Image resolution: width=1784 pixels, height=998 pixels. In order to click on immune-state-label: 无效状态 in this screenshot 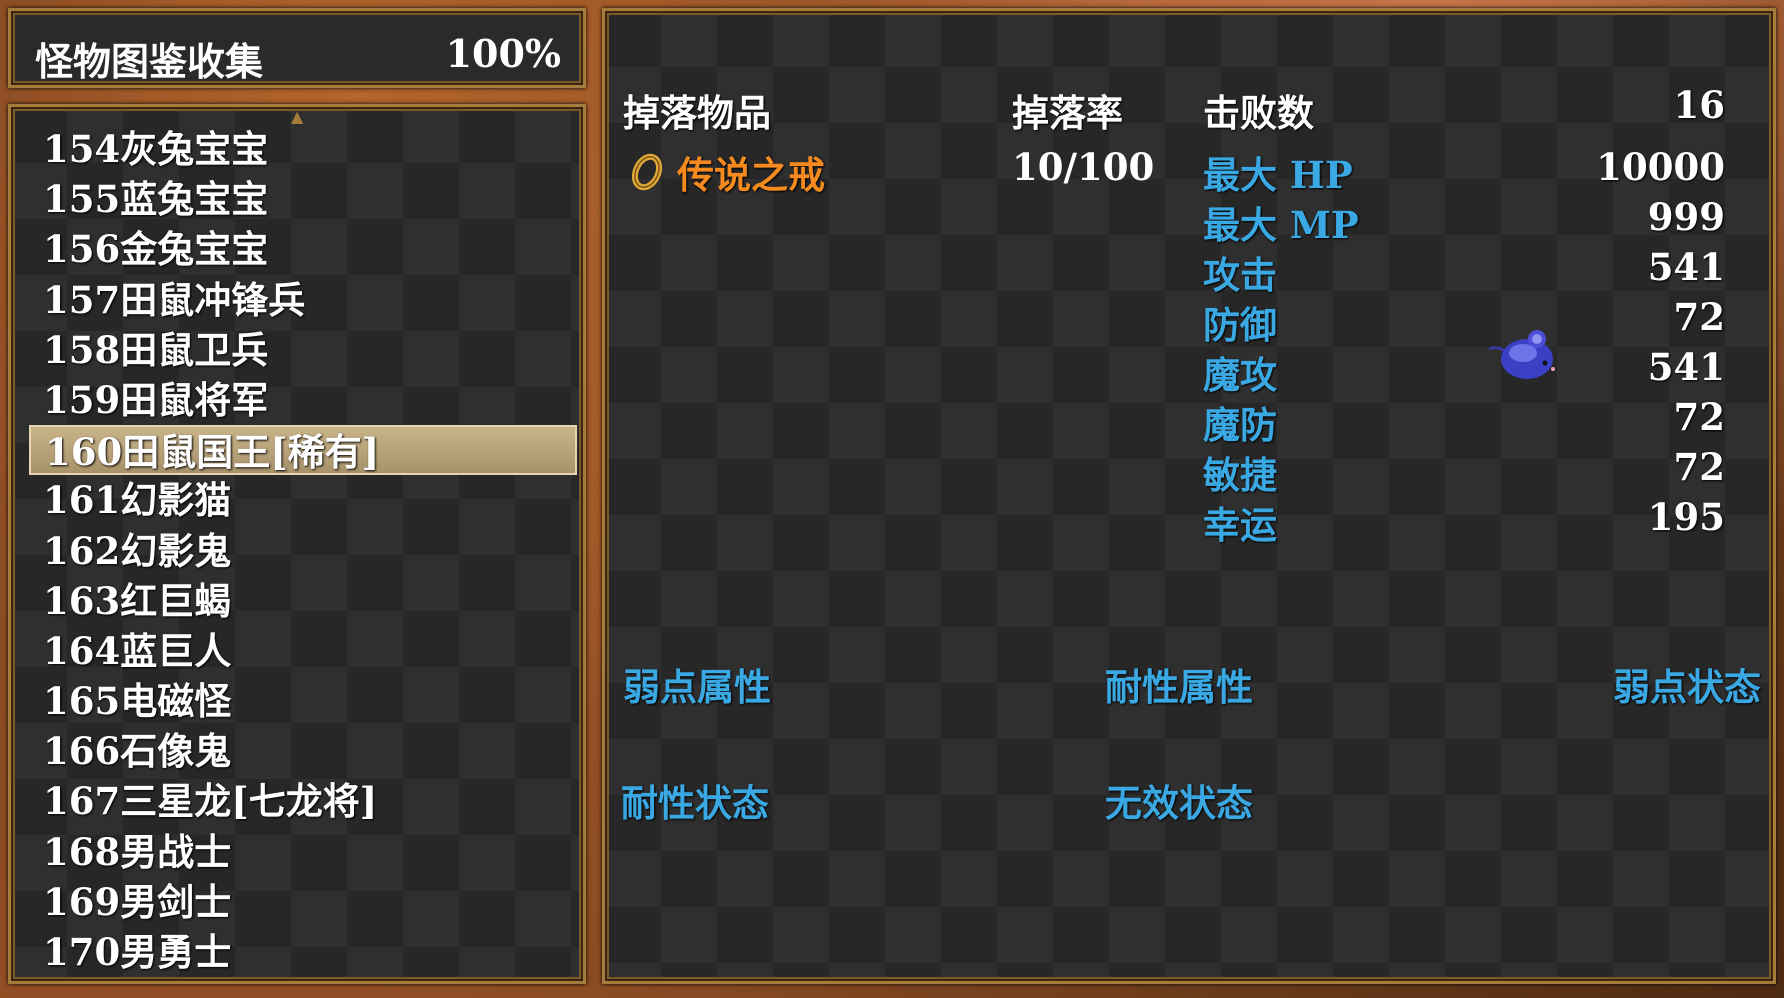, I will do `click(1179, 803)`.